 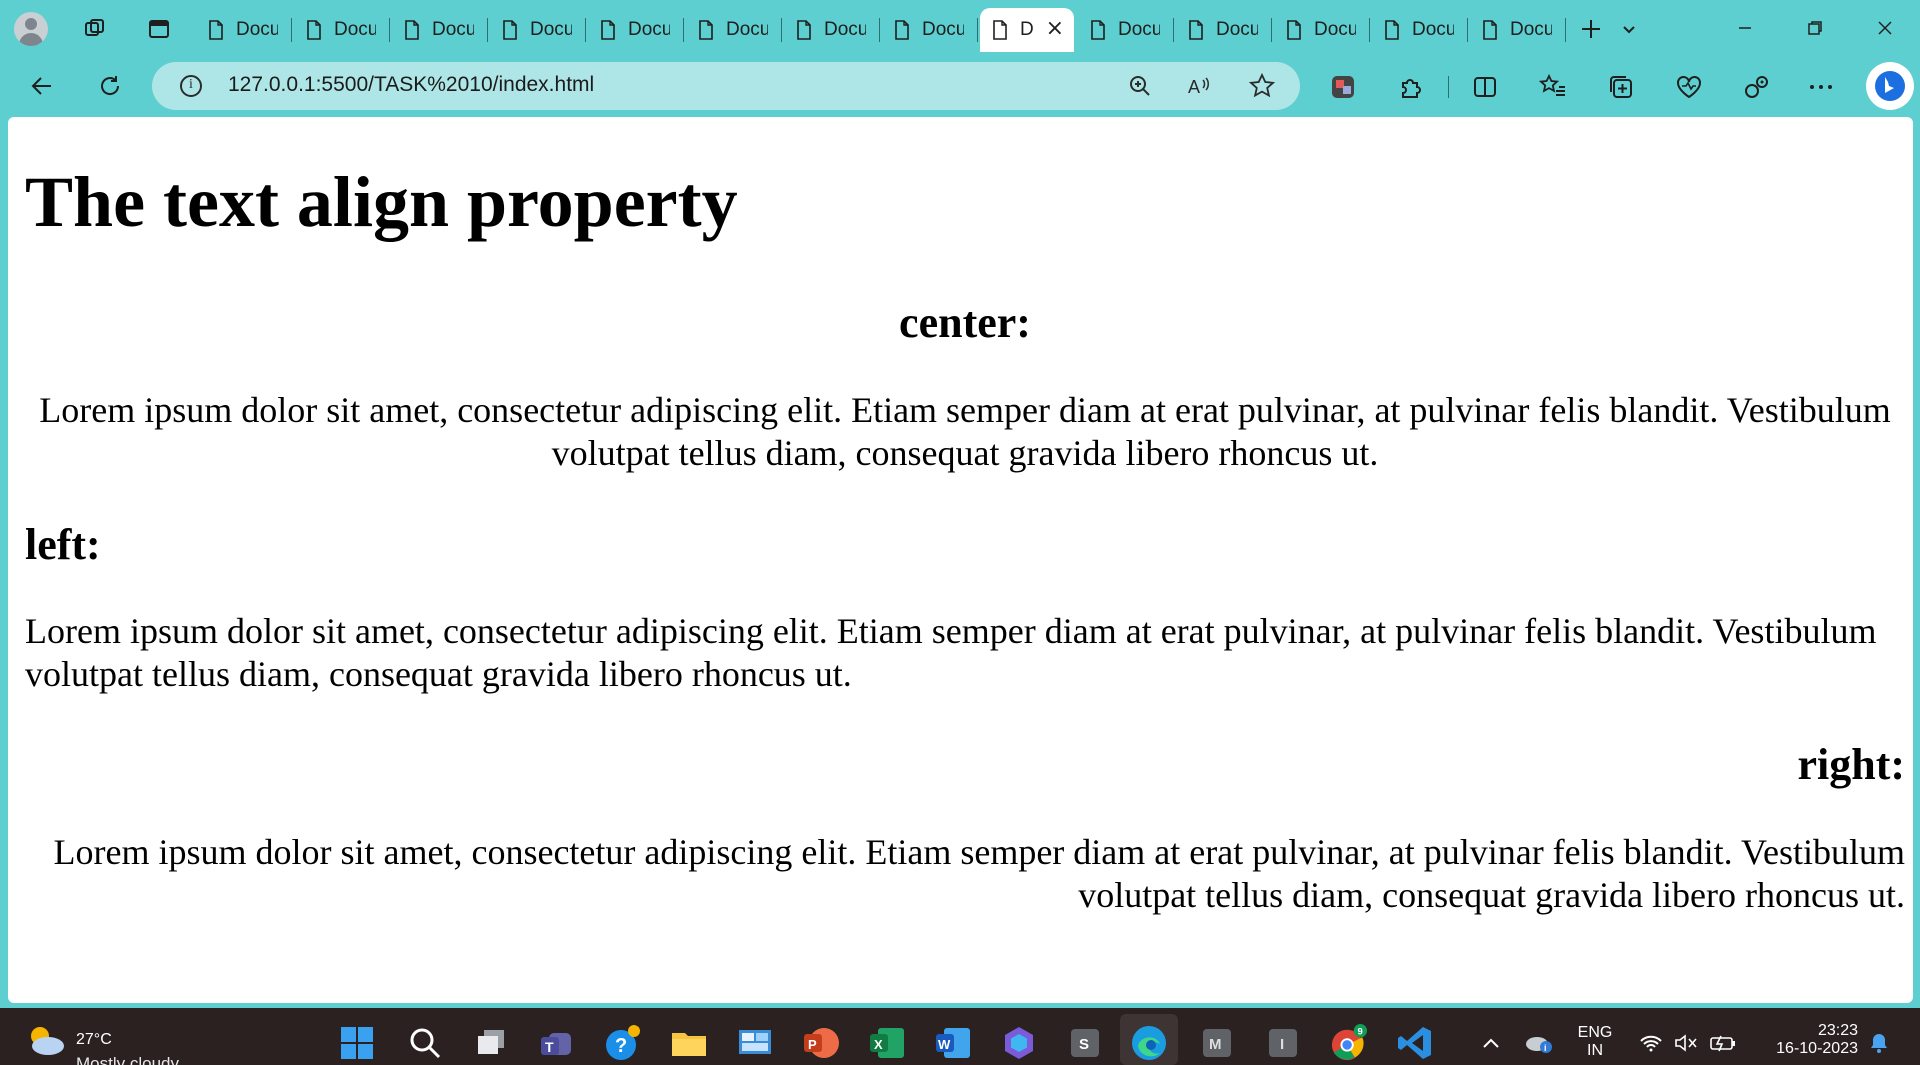 I want to click on search-icon, so click(x=425, y=1043).